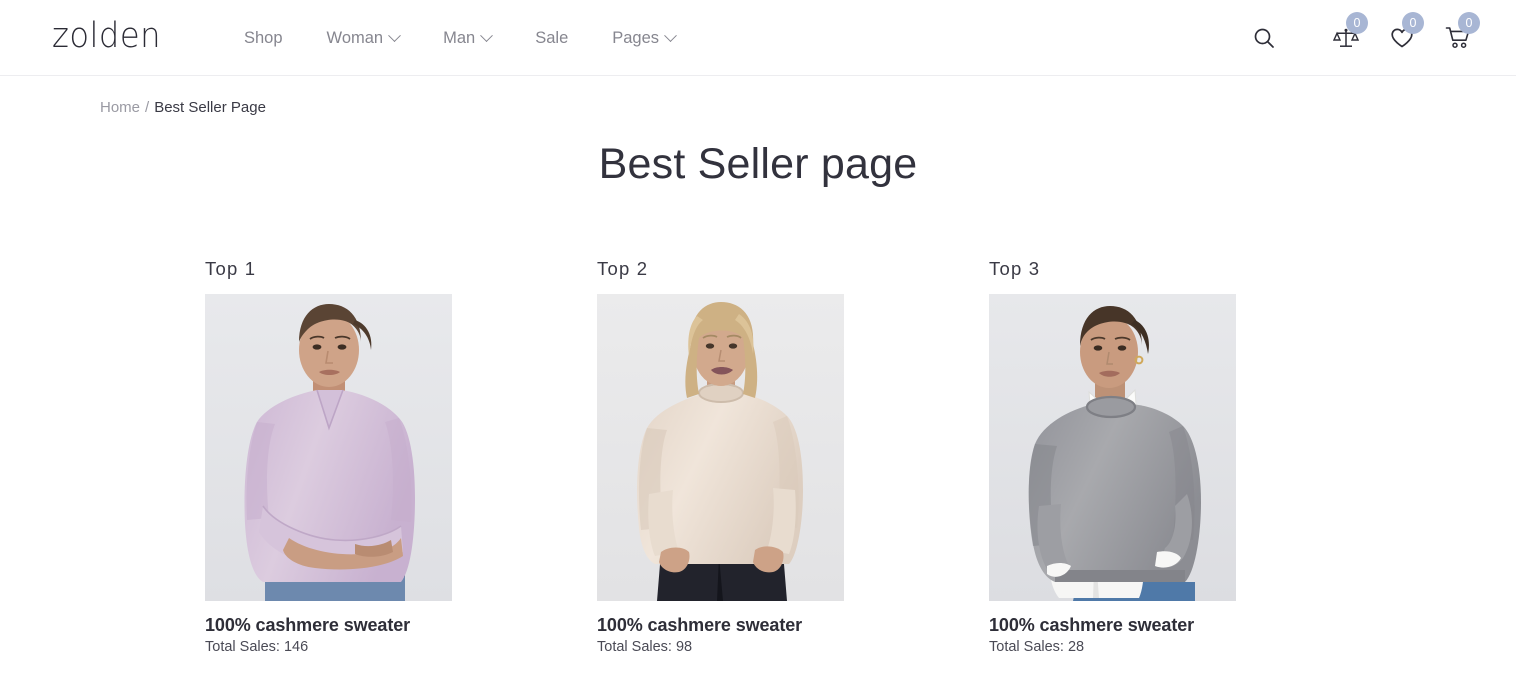 This screenshot has height=686, width=1516. I want to click on cart-button: 0, so click(1458, 38).